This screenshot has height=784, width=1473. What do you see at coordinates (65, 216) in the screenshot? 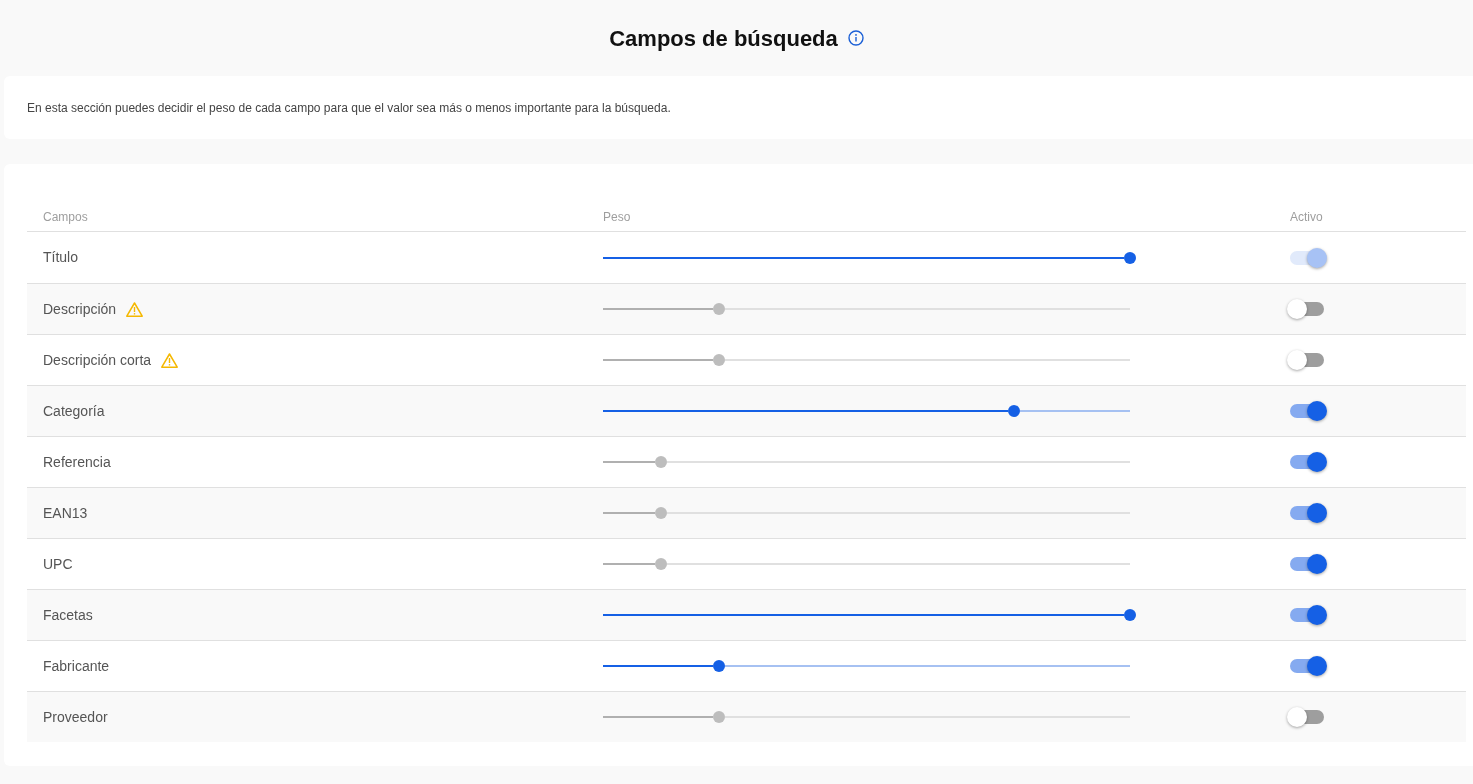
I see `column-header: Campos` at bounding box center [65, 216].